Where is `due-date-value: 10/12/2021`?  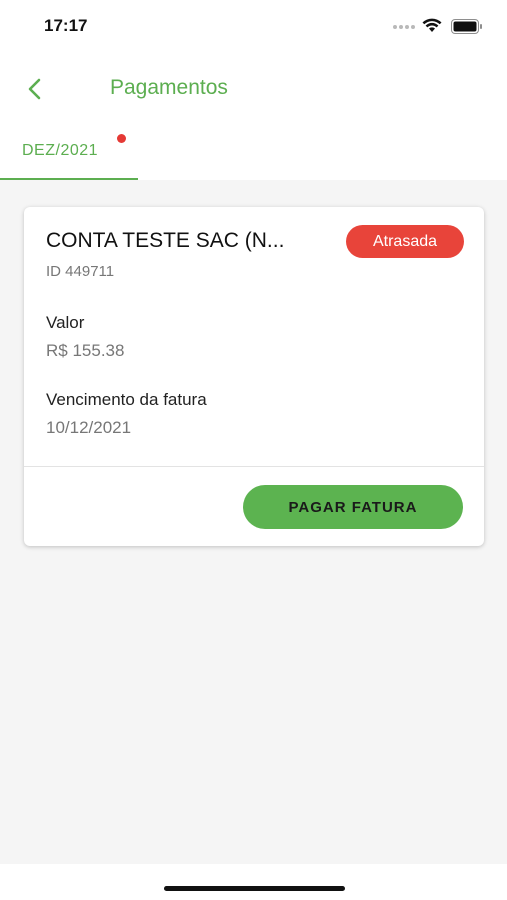
due-date-value: 10/12/2021 is located at coordinates (89, 427).